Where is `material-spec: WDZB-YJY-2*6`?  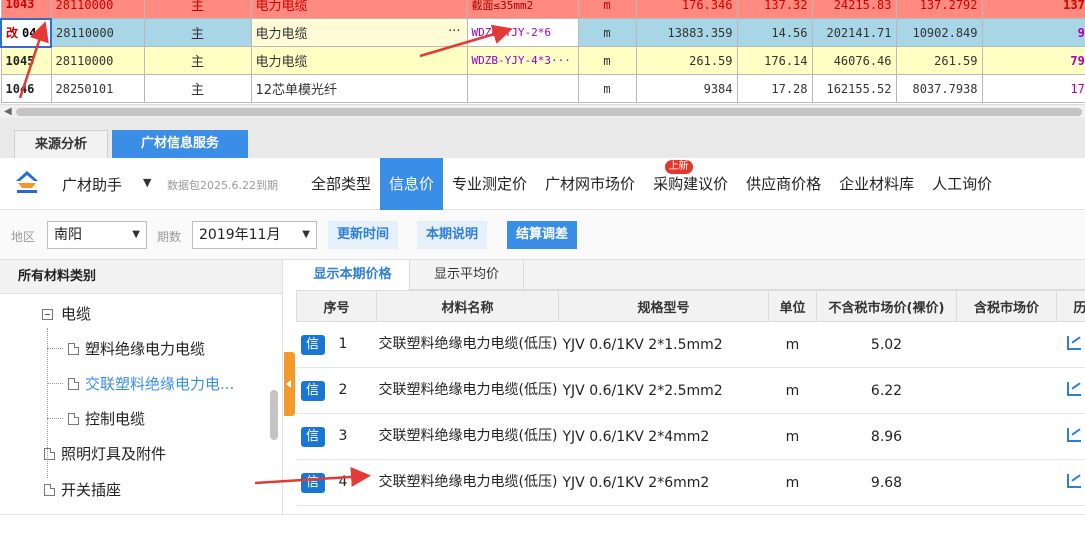 material-spec: WDZB-YJY-2*6 is located at coordinates (522, 32).